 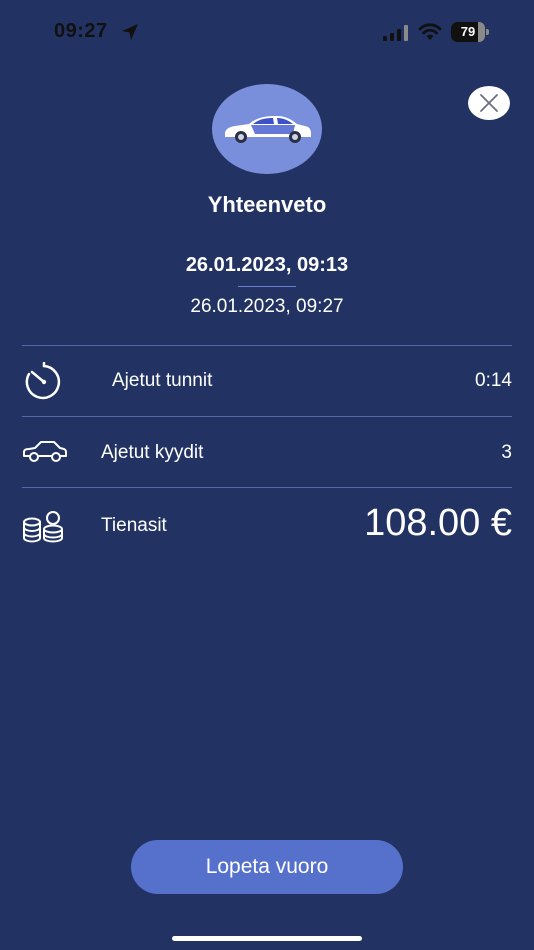 What do you see at coordinates (162, 380) in the screenshot?
I see `summary-row-label: Ajetut tunnit` at bounding box center [162, 380].